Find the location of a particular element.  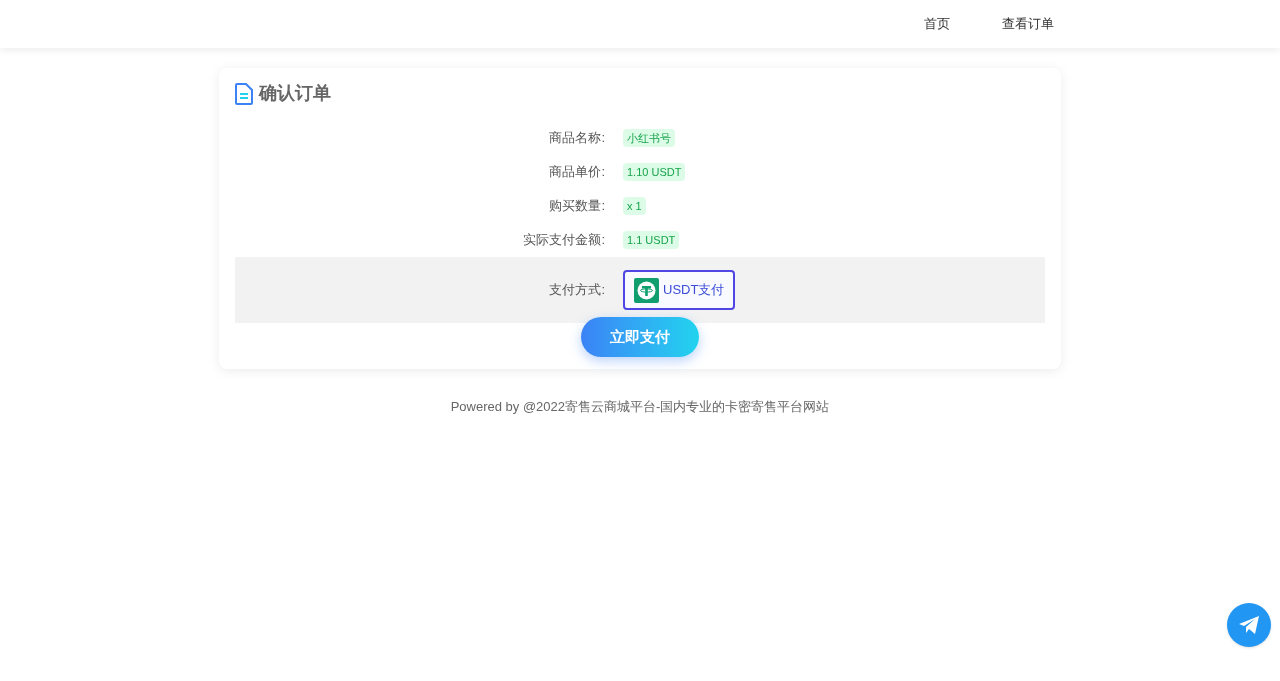

card-title: 确认订单 is located at coordinates (295, 93).